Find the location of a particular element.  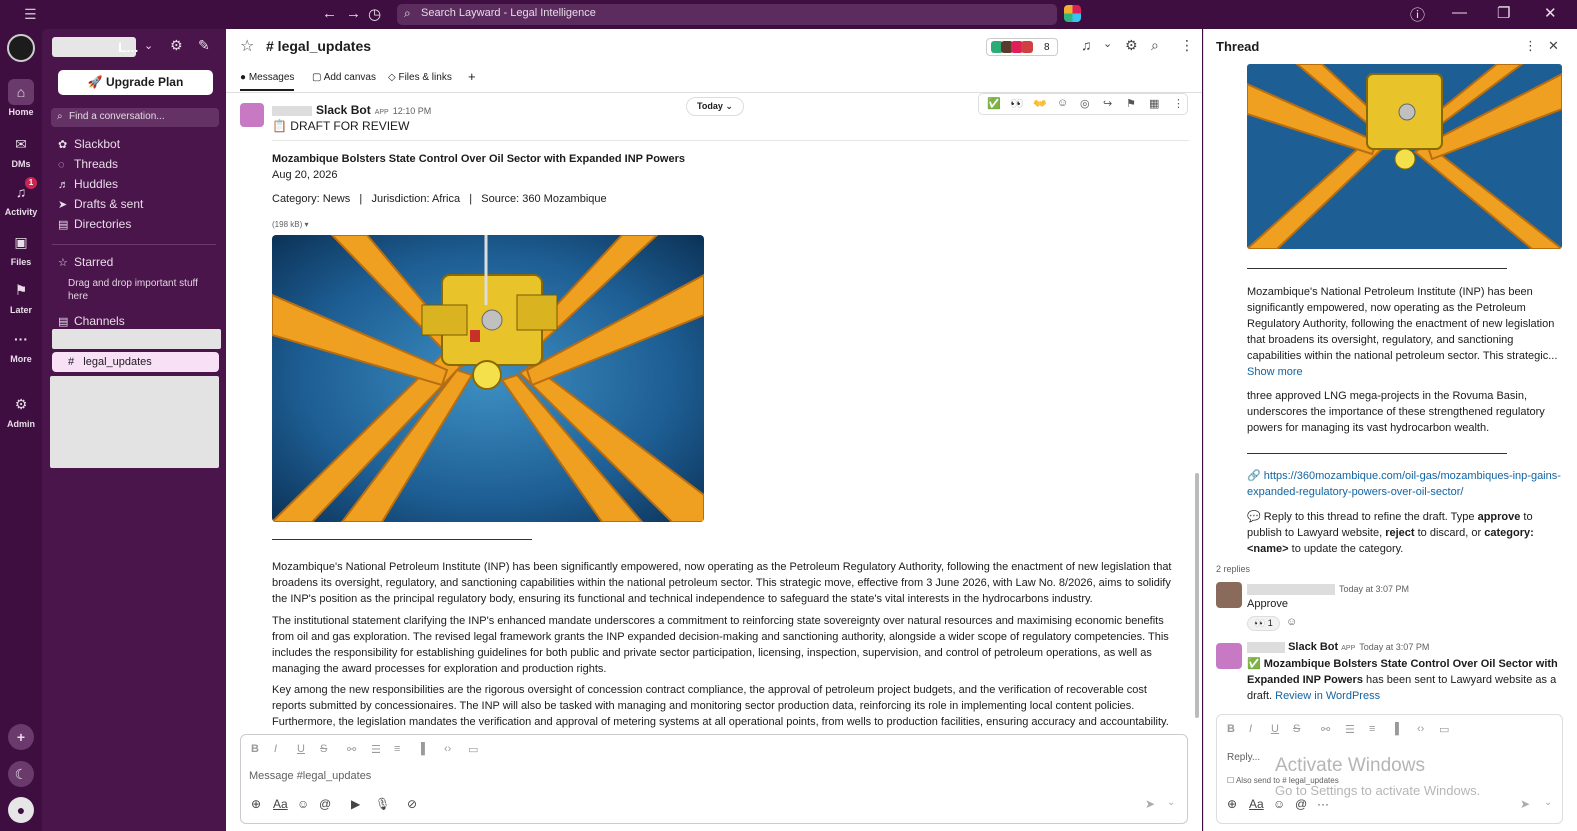

video-icon: ▶ is located at coordinates (355, 804).